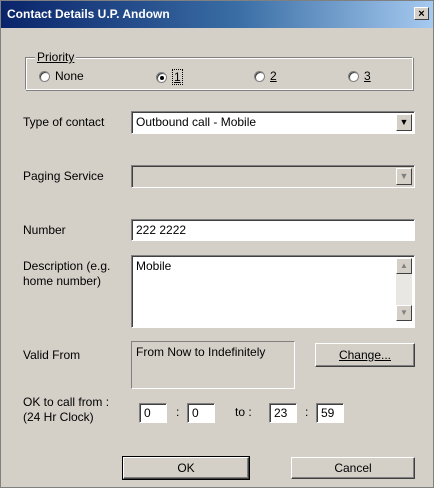 The image size is (441, 495). Describe the element at coordinates (169, 77) in the screenshot. I see `priority-radio-1: 1` at that location.